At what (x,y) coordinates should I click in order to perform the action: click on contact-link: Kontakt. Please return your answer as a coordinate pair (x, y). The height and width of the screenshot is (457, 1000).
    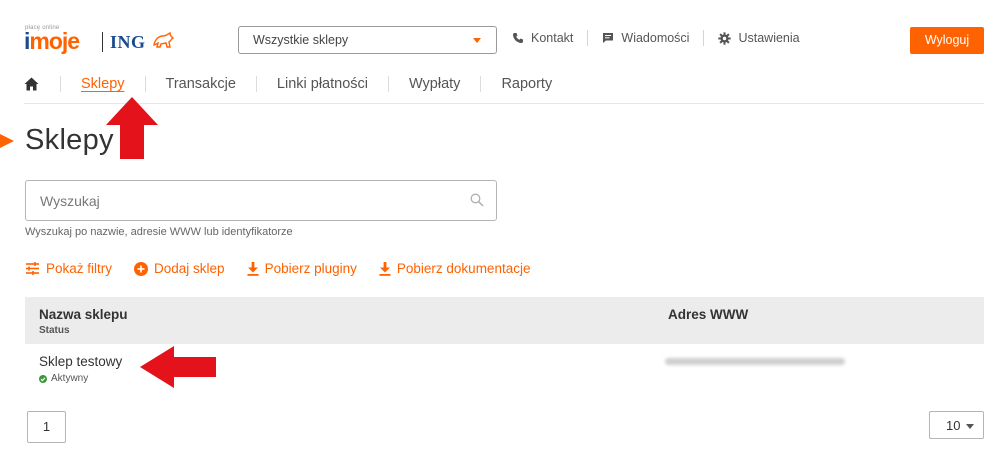
    Looking at the image, I should click on (542, 38).